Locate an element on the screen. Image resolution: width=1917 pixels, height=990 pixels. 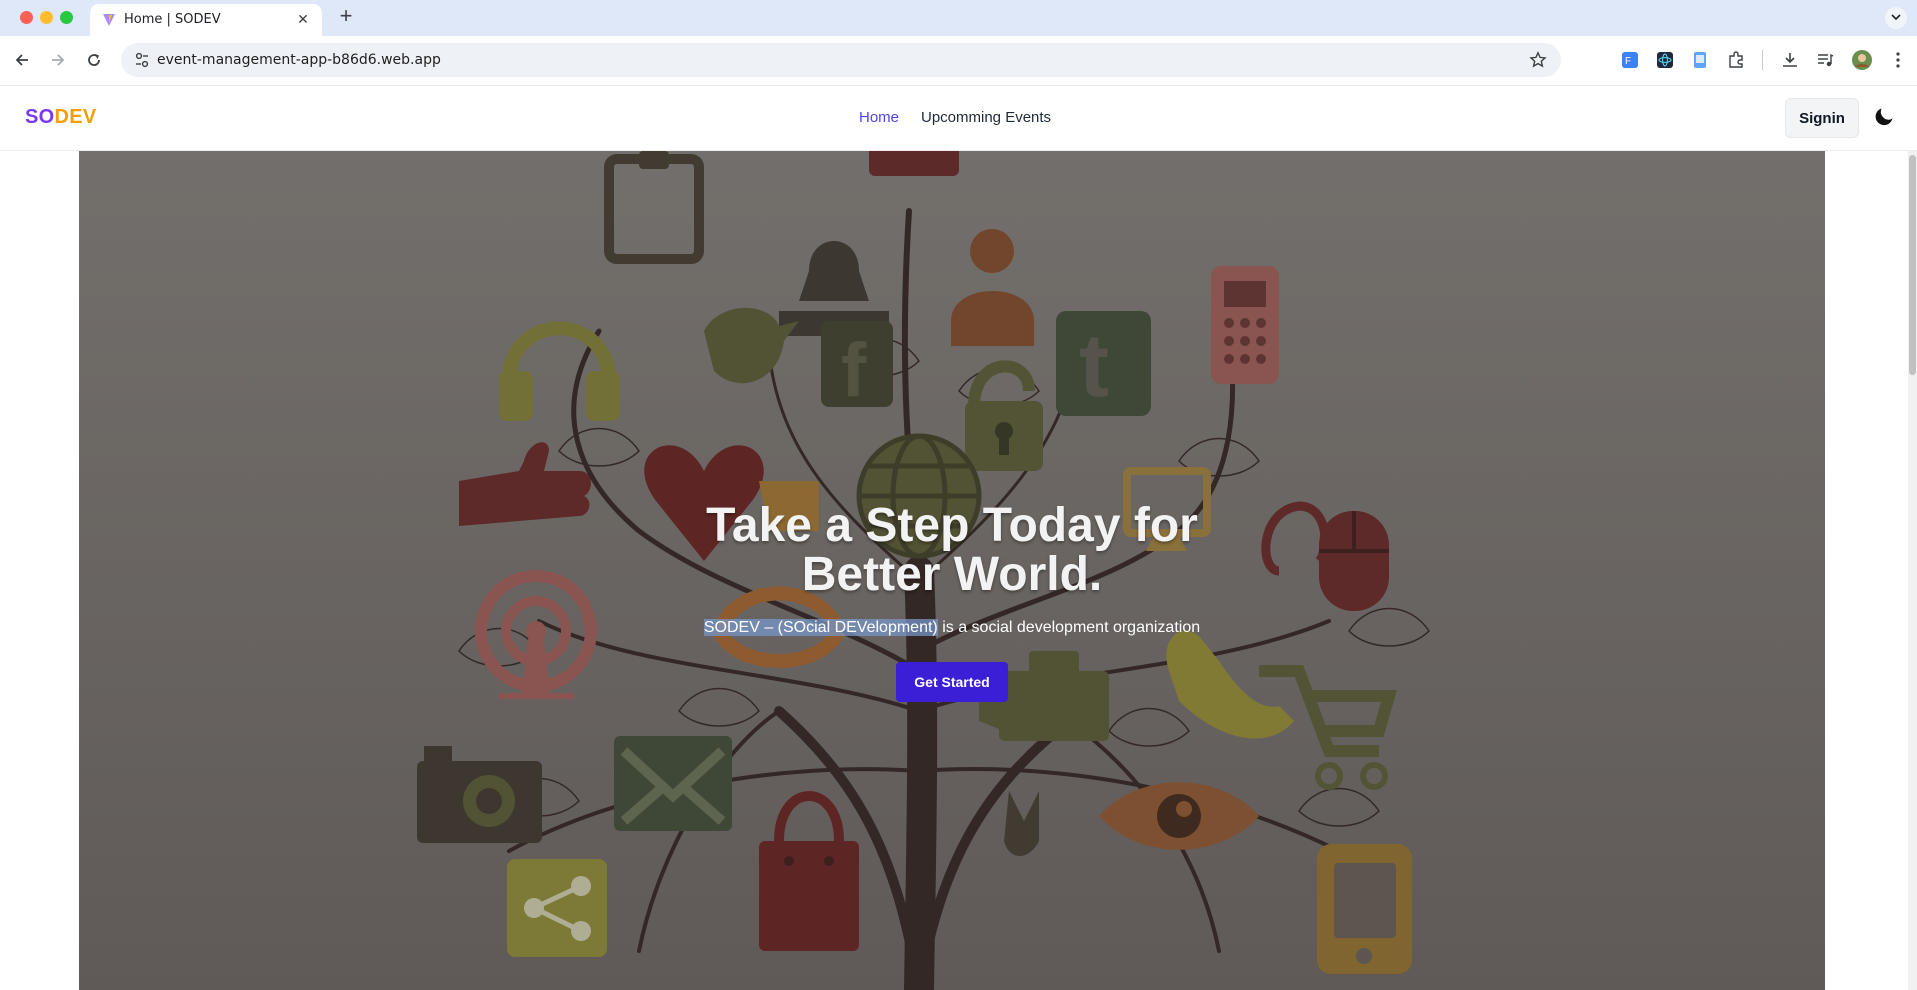
site-header: SODEV Home Upcomming Events Signin is located at coordinates (958, 118).